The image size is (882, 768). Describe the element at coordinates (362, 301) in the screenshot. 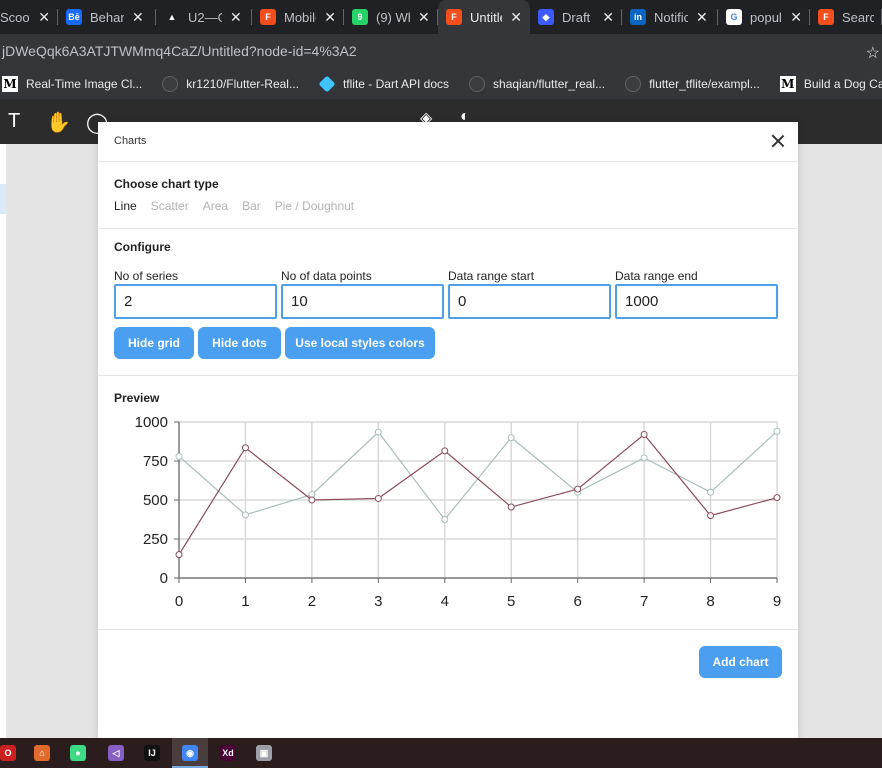

I see `data-points-input` at that location.